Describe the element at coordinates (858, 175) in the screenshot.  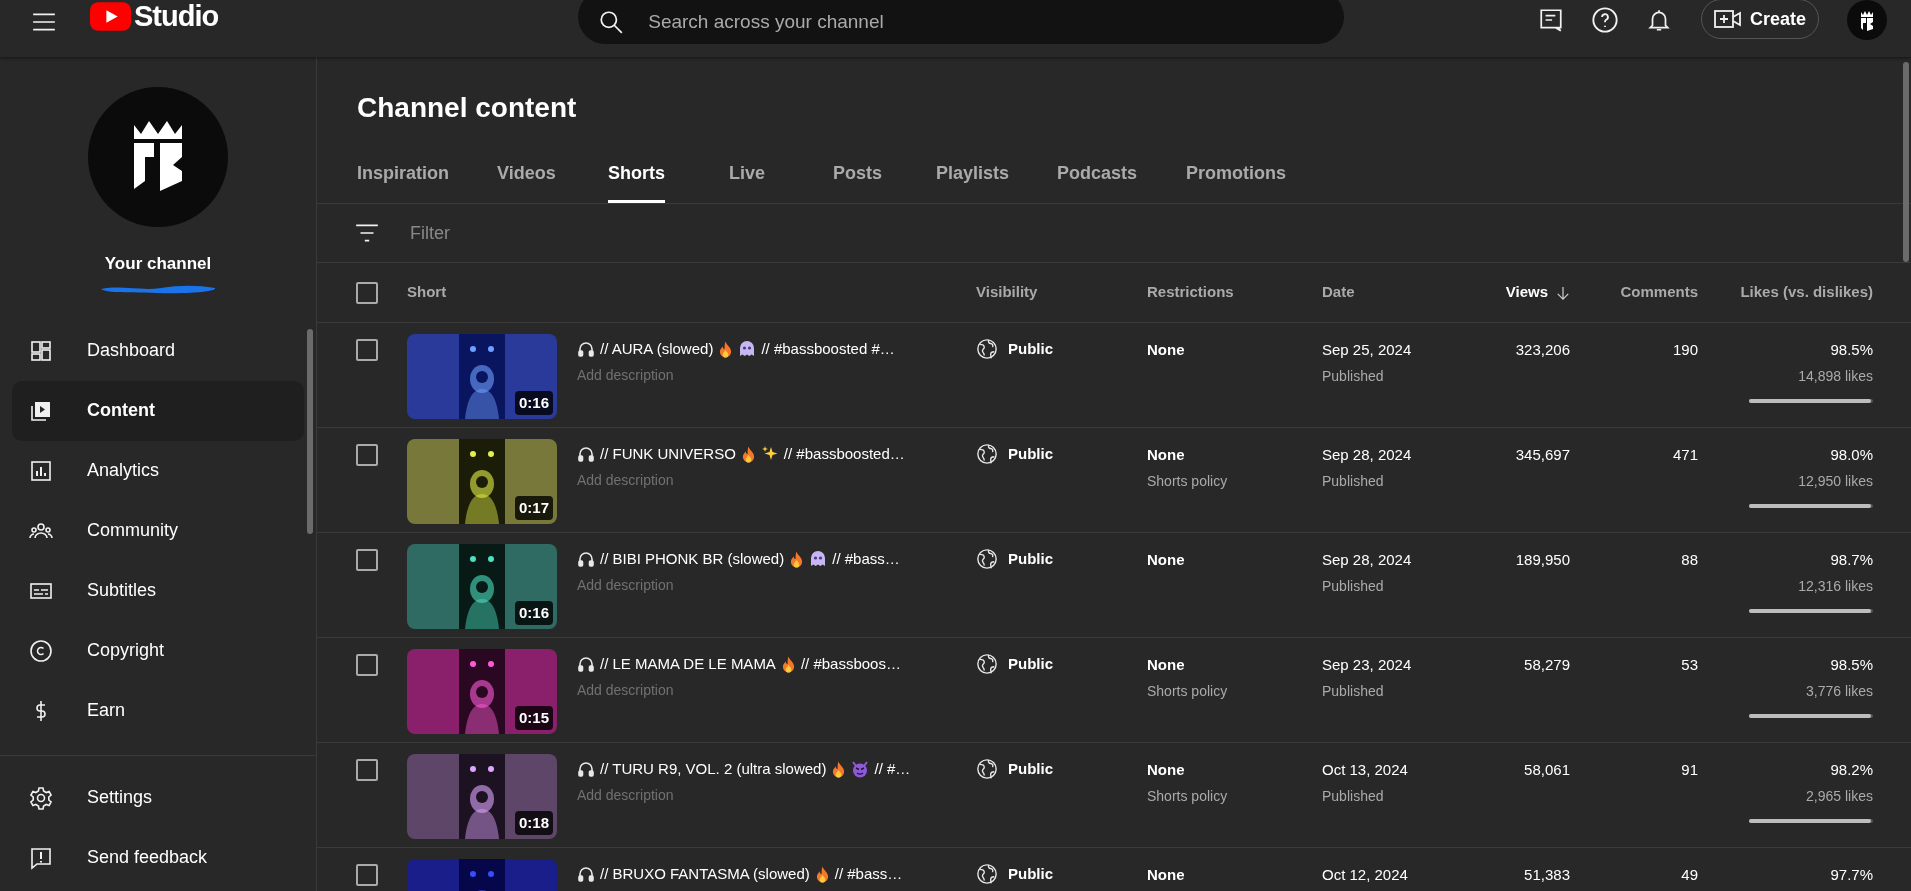
I see `tab: Posts` at that location.